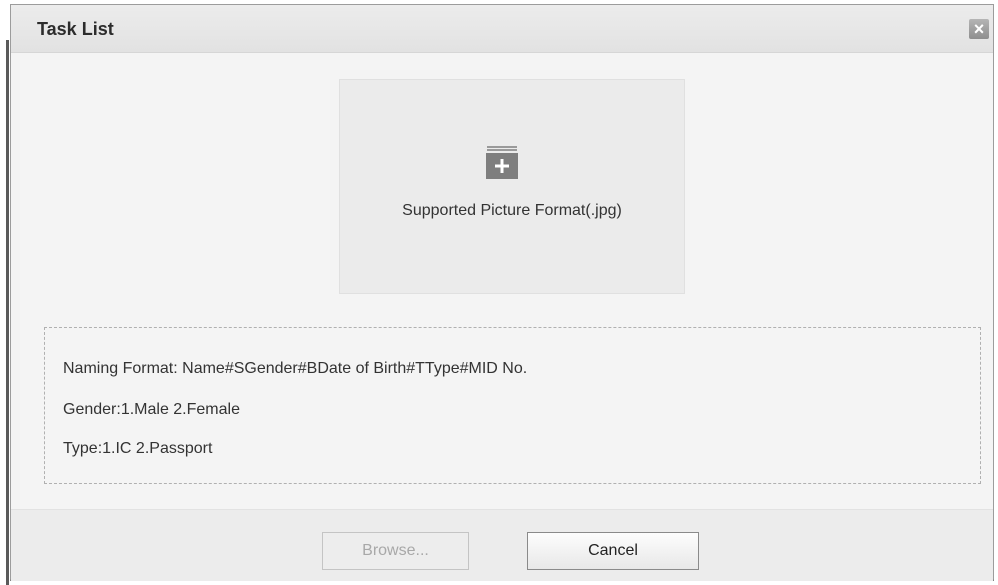 The image size is (998, 585). Describe the element at coordinates (613, 551) in the screenshot. I see `cancel-button: Cancel` at that location.